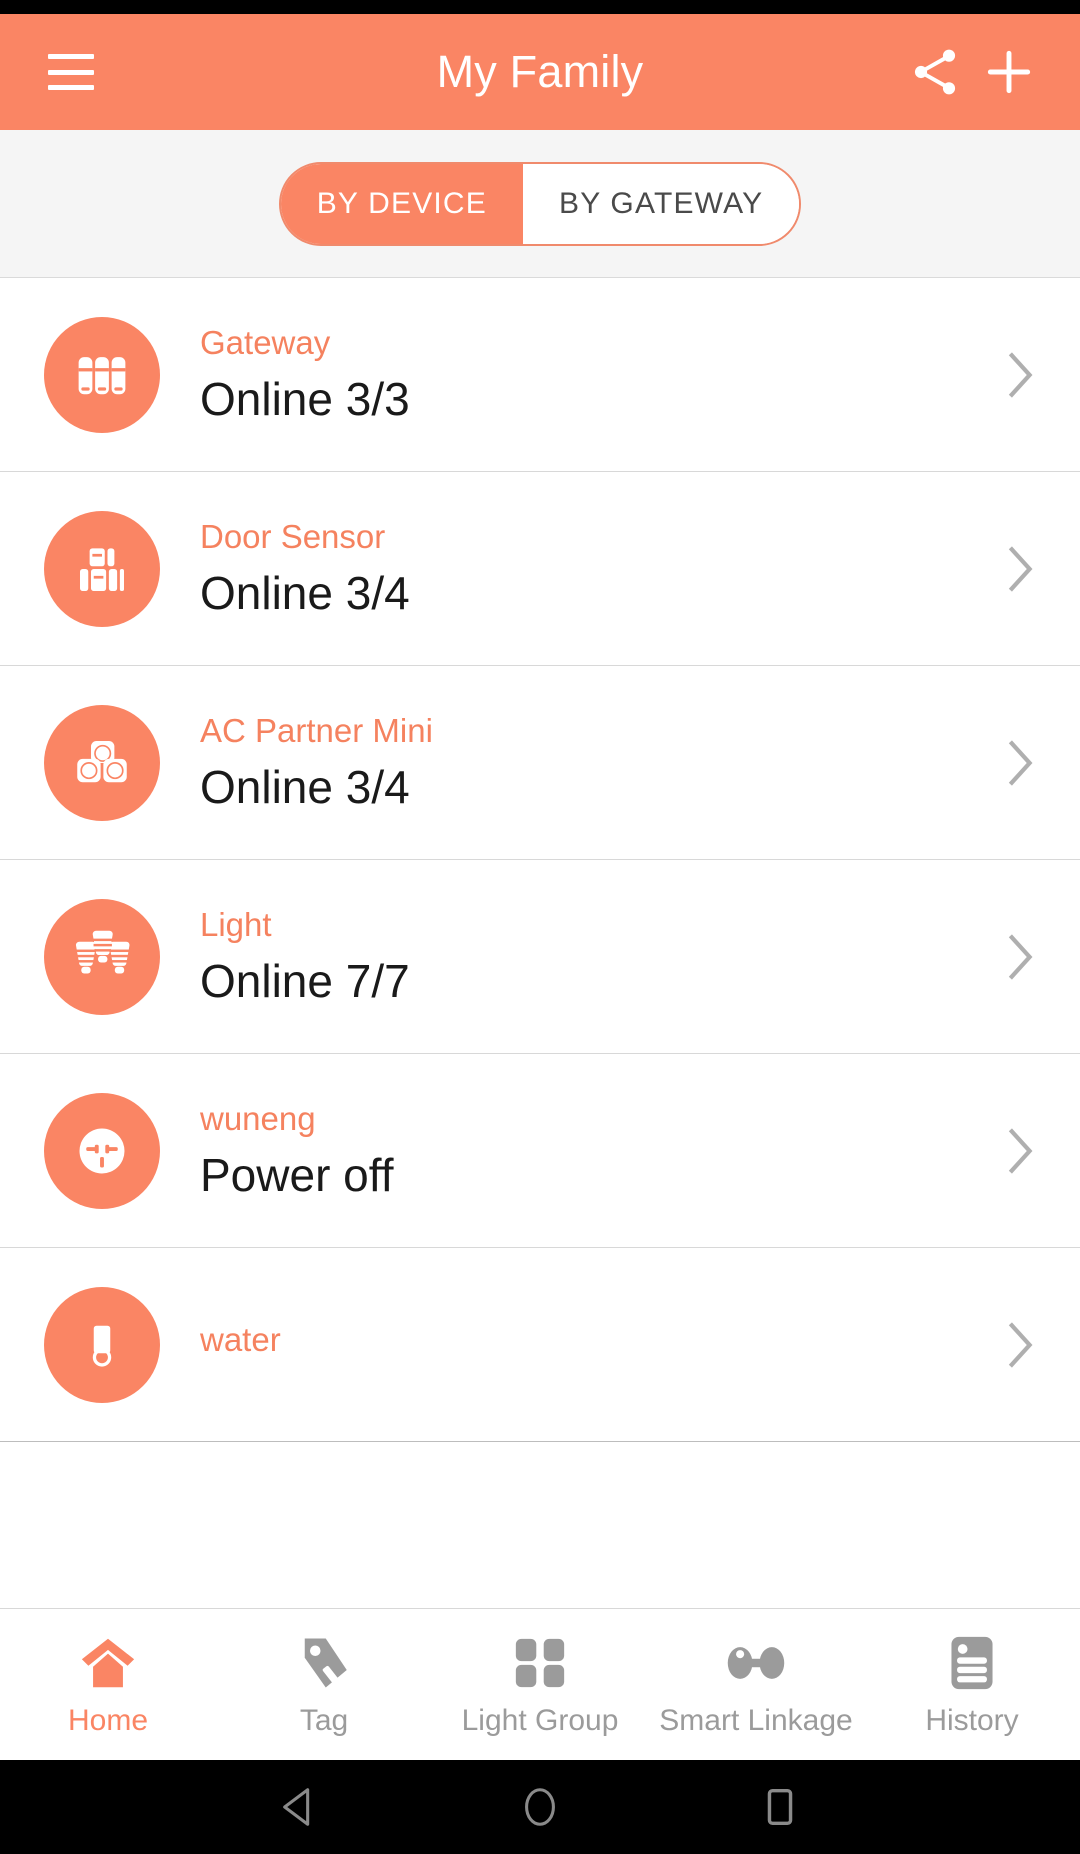 The height and width of the screenshot is (1854, 1080). What do you see at coordinates (108, 1720) in the screenshot?
I see `tab-label: Home` at bounding box center [108, 1720].